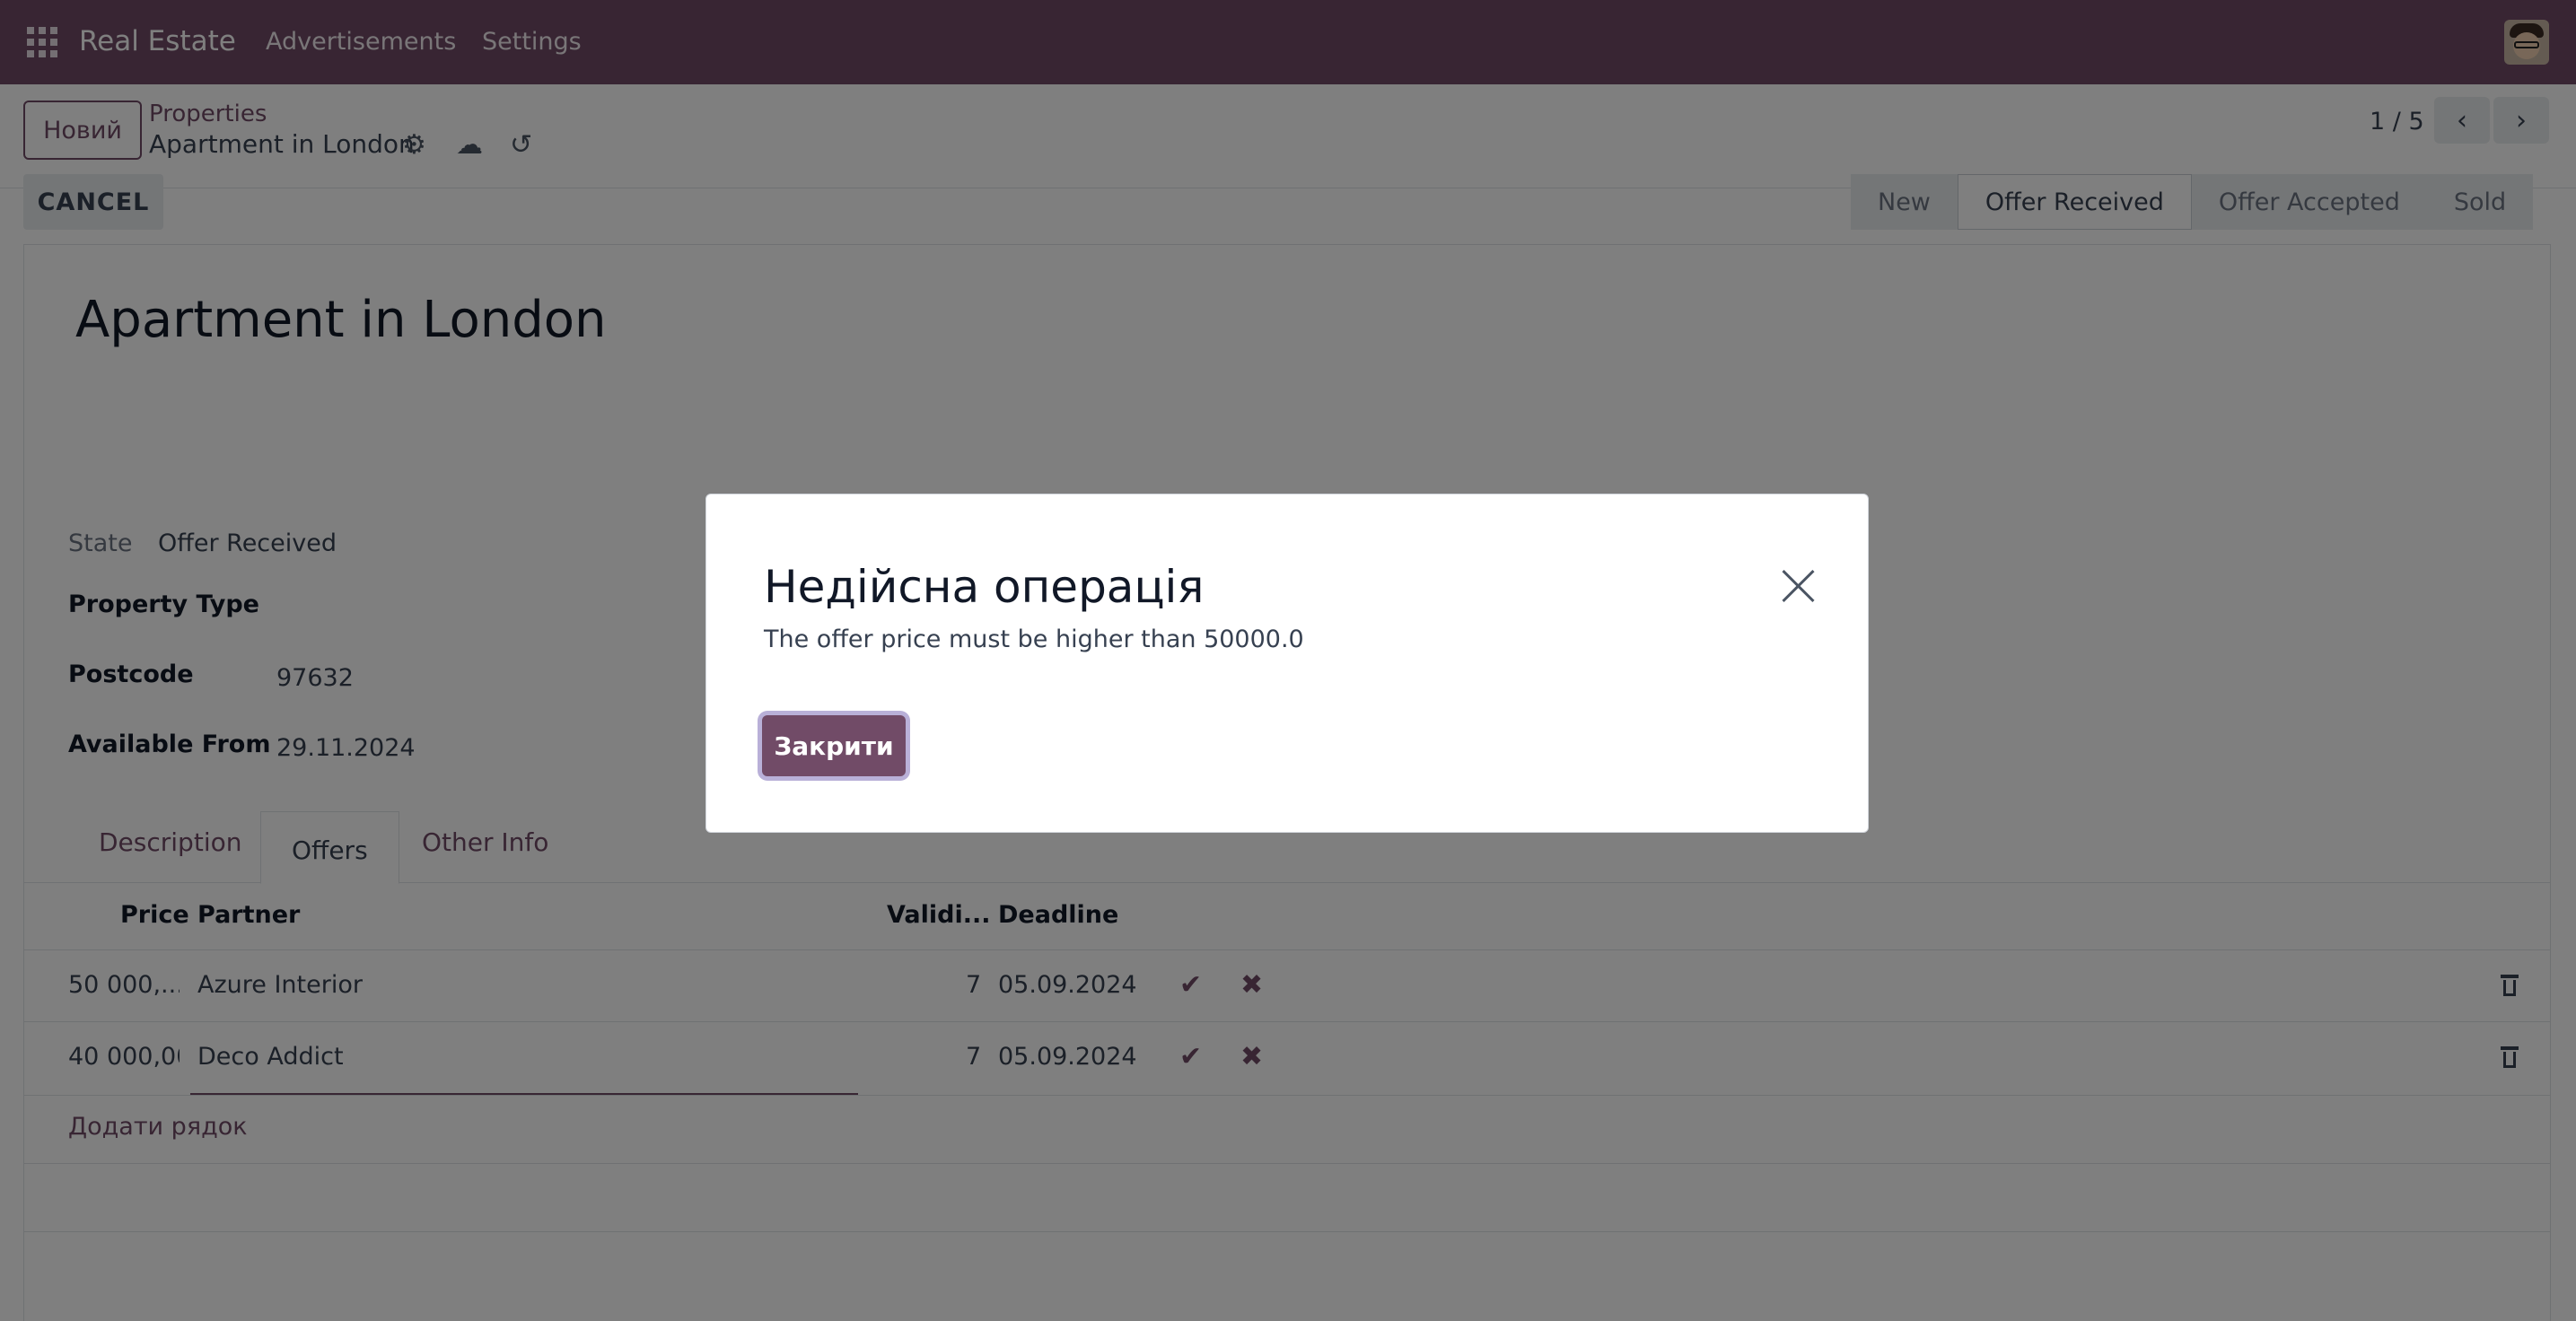 This screenshot has width=2576, height=1321. I want to click on close-icon, so click(1798, 586).